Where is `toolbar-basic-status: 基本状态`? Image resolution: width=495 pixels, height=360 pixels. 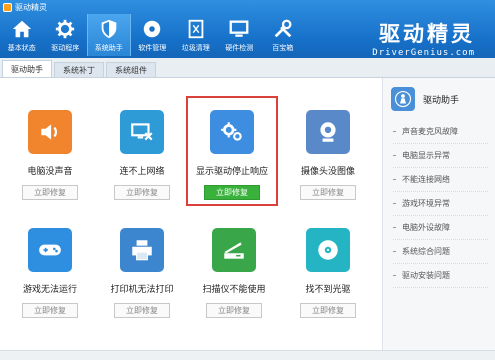 toolbar-basic-status: 基本状态 is located at coordinates (22, 35).